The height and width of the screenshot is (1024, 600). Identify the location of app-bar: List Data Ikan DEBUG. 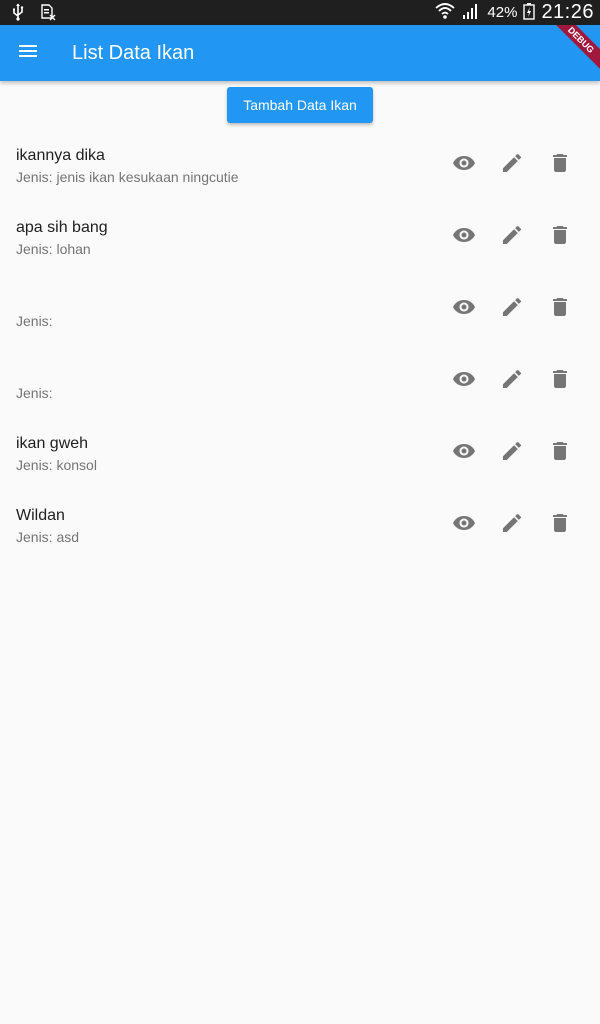
(300, 53).